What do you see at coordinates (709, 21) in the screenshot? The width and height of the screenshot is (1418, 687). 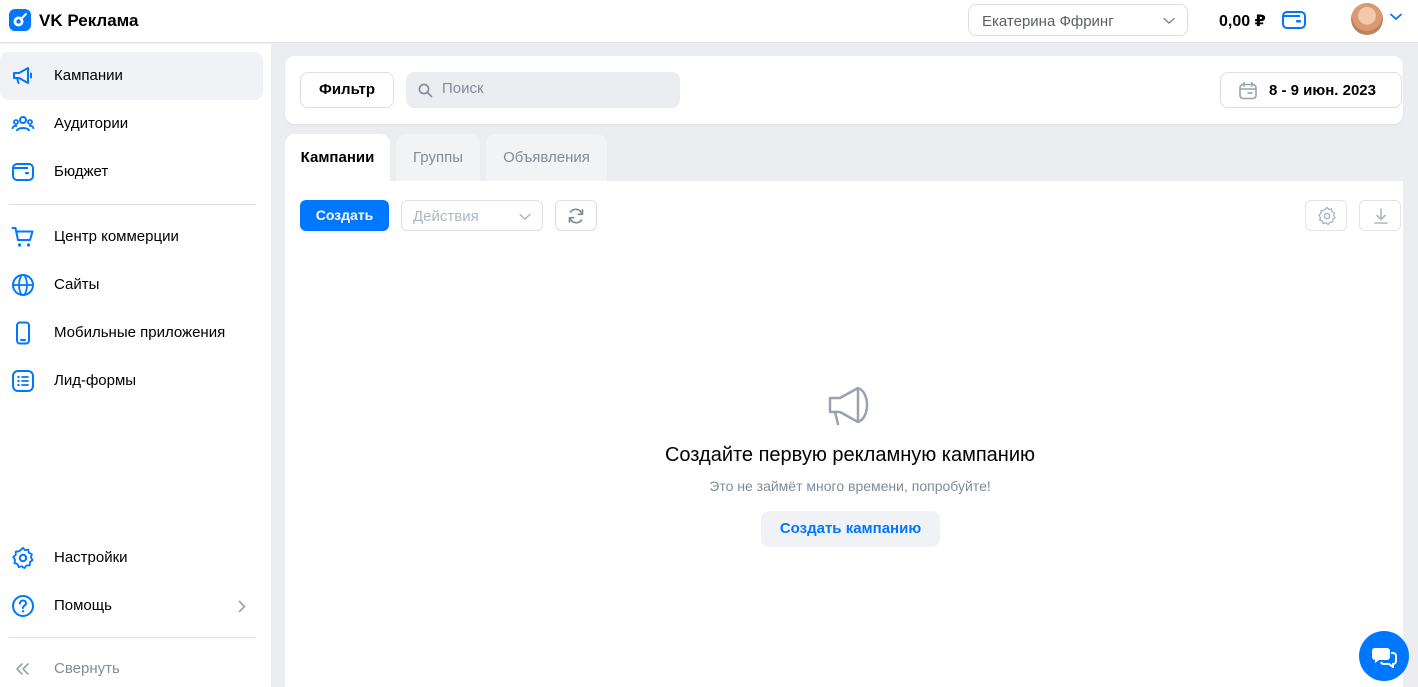 I see `top-bar: VK Реклама Екатерина Ффринг 0,00 ₽` at bounding box center [709, 21].